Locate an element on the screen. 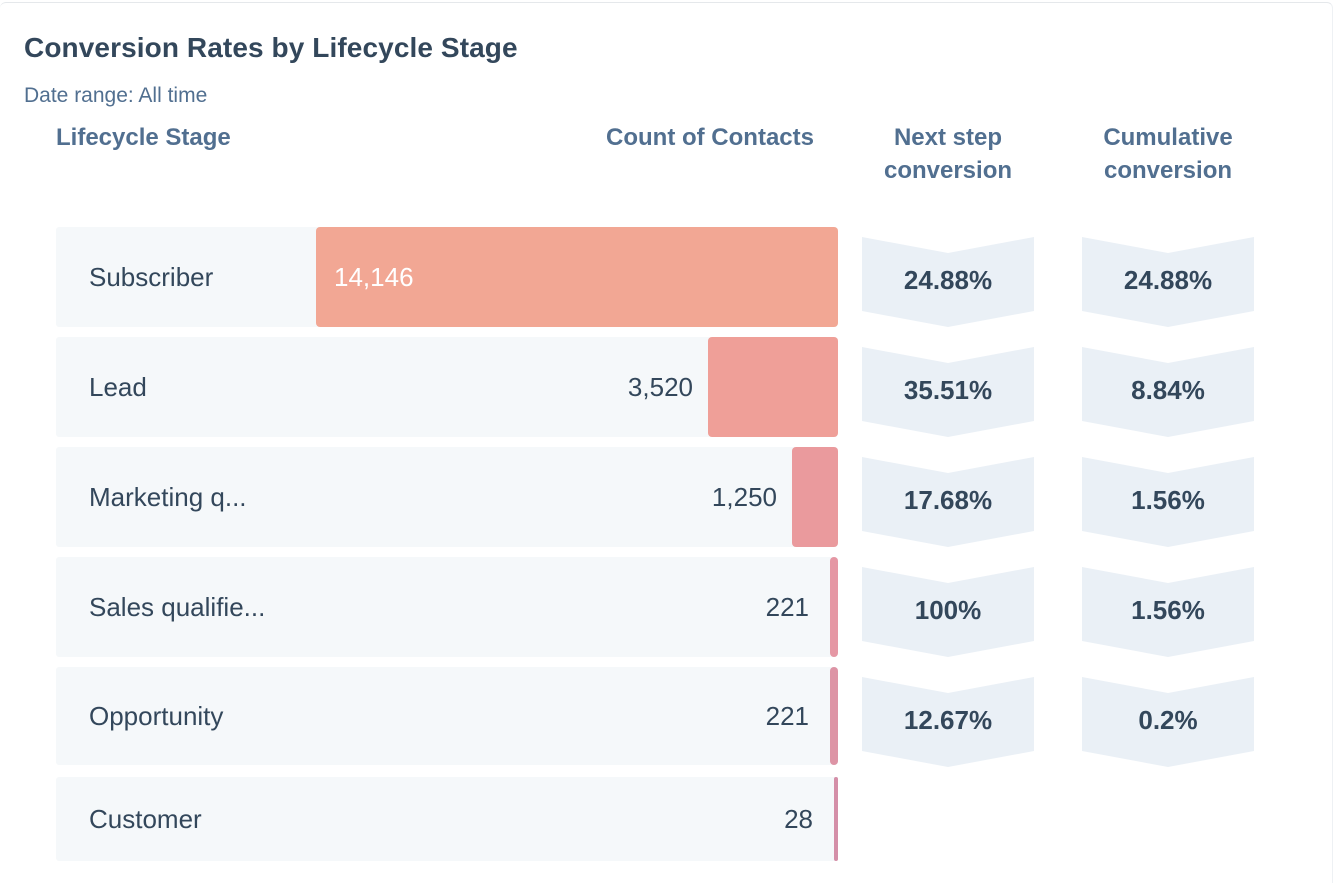 The height and width of the screenshot is (883, 1334). next-step-conversion-chevron: 100% is located at coordinates (948, 612).